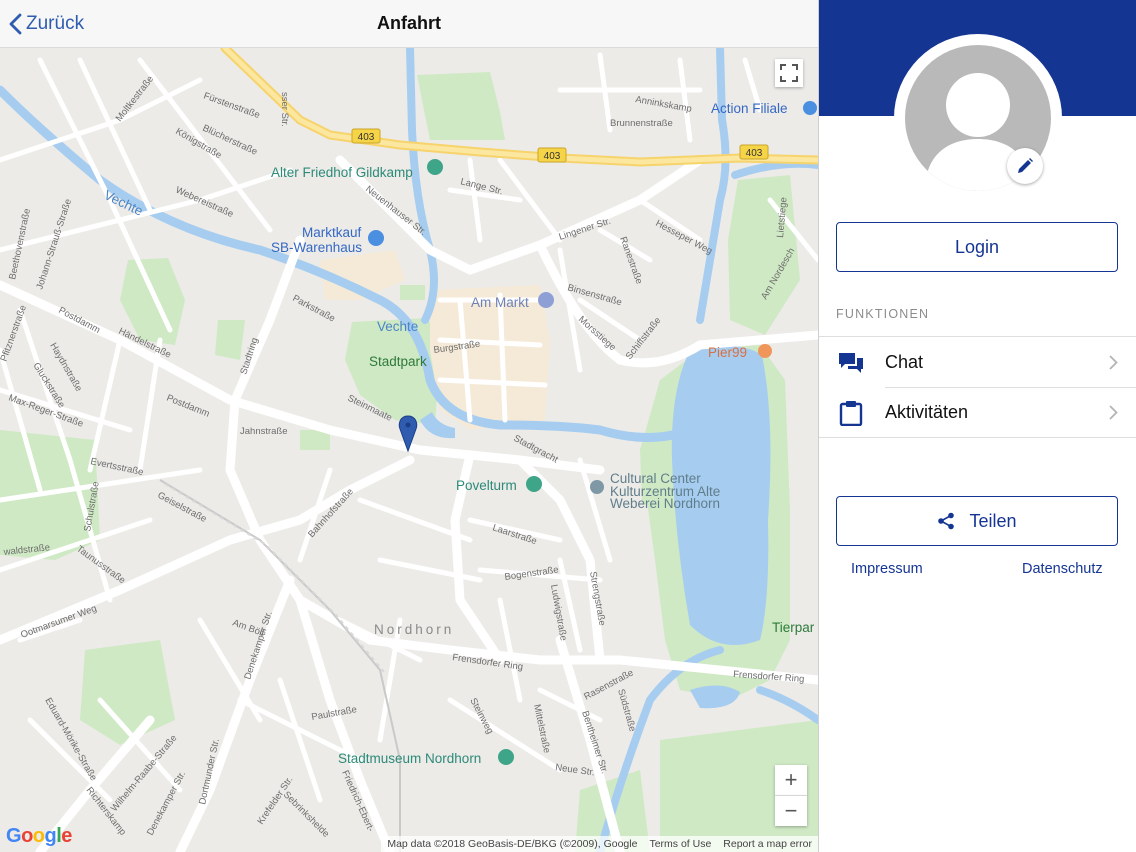 The image size is (1136, 852). I want to click on page-title: Anfahrt, so click(409, 23).